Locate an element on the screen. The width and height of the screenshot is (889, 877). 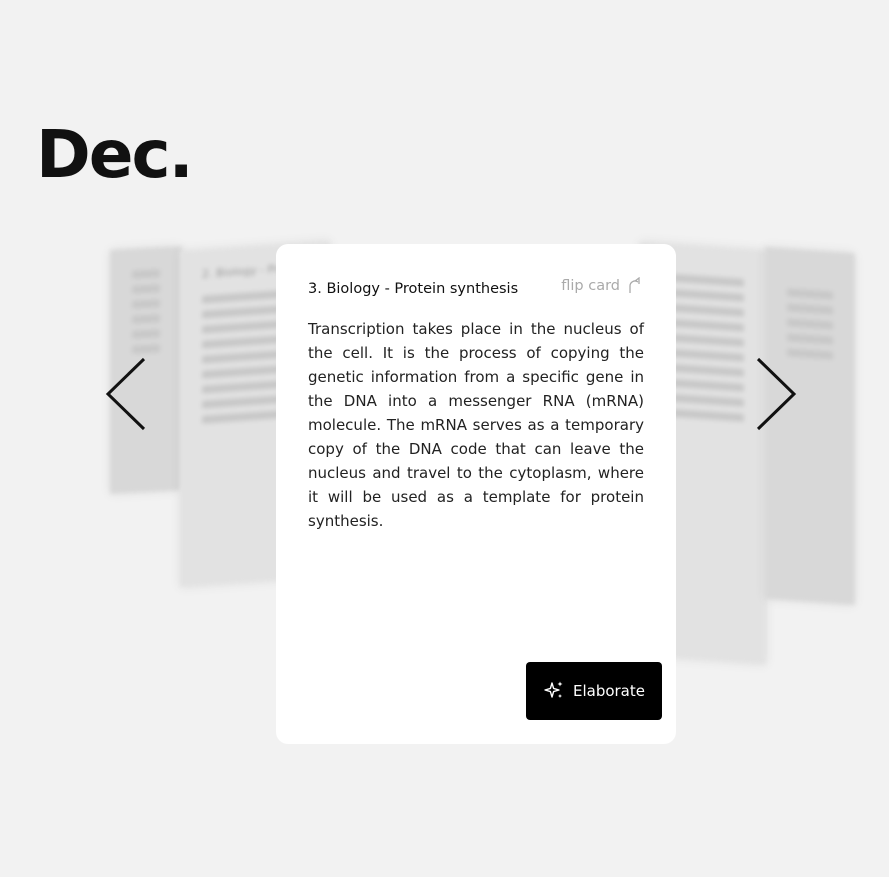
sparkles-icon is located at coordinates (553, 689).